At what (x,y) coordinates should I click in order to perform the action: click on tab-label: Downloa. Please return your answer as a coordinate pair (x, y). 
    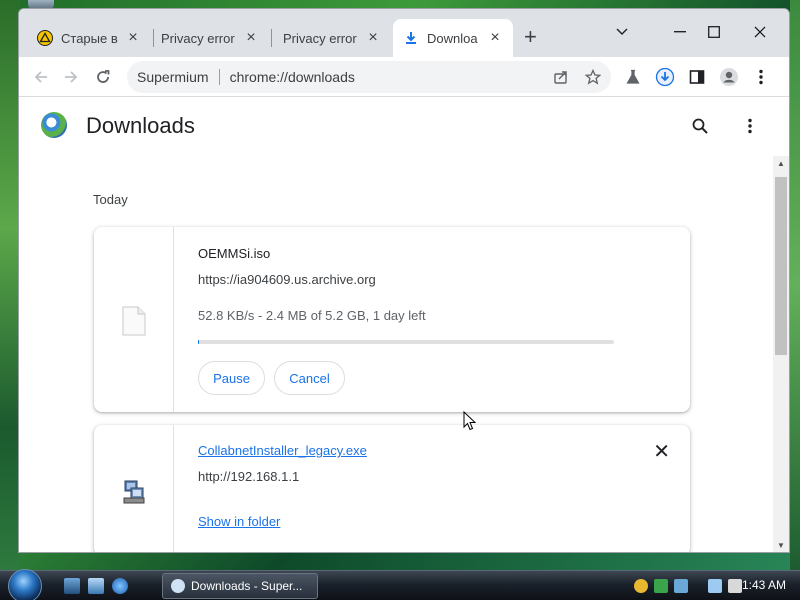
    Looking at the image, I should click on (452, 38).